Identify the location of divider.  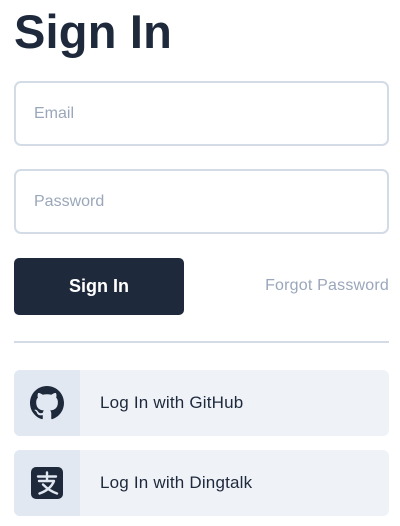
(201, 342).